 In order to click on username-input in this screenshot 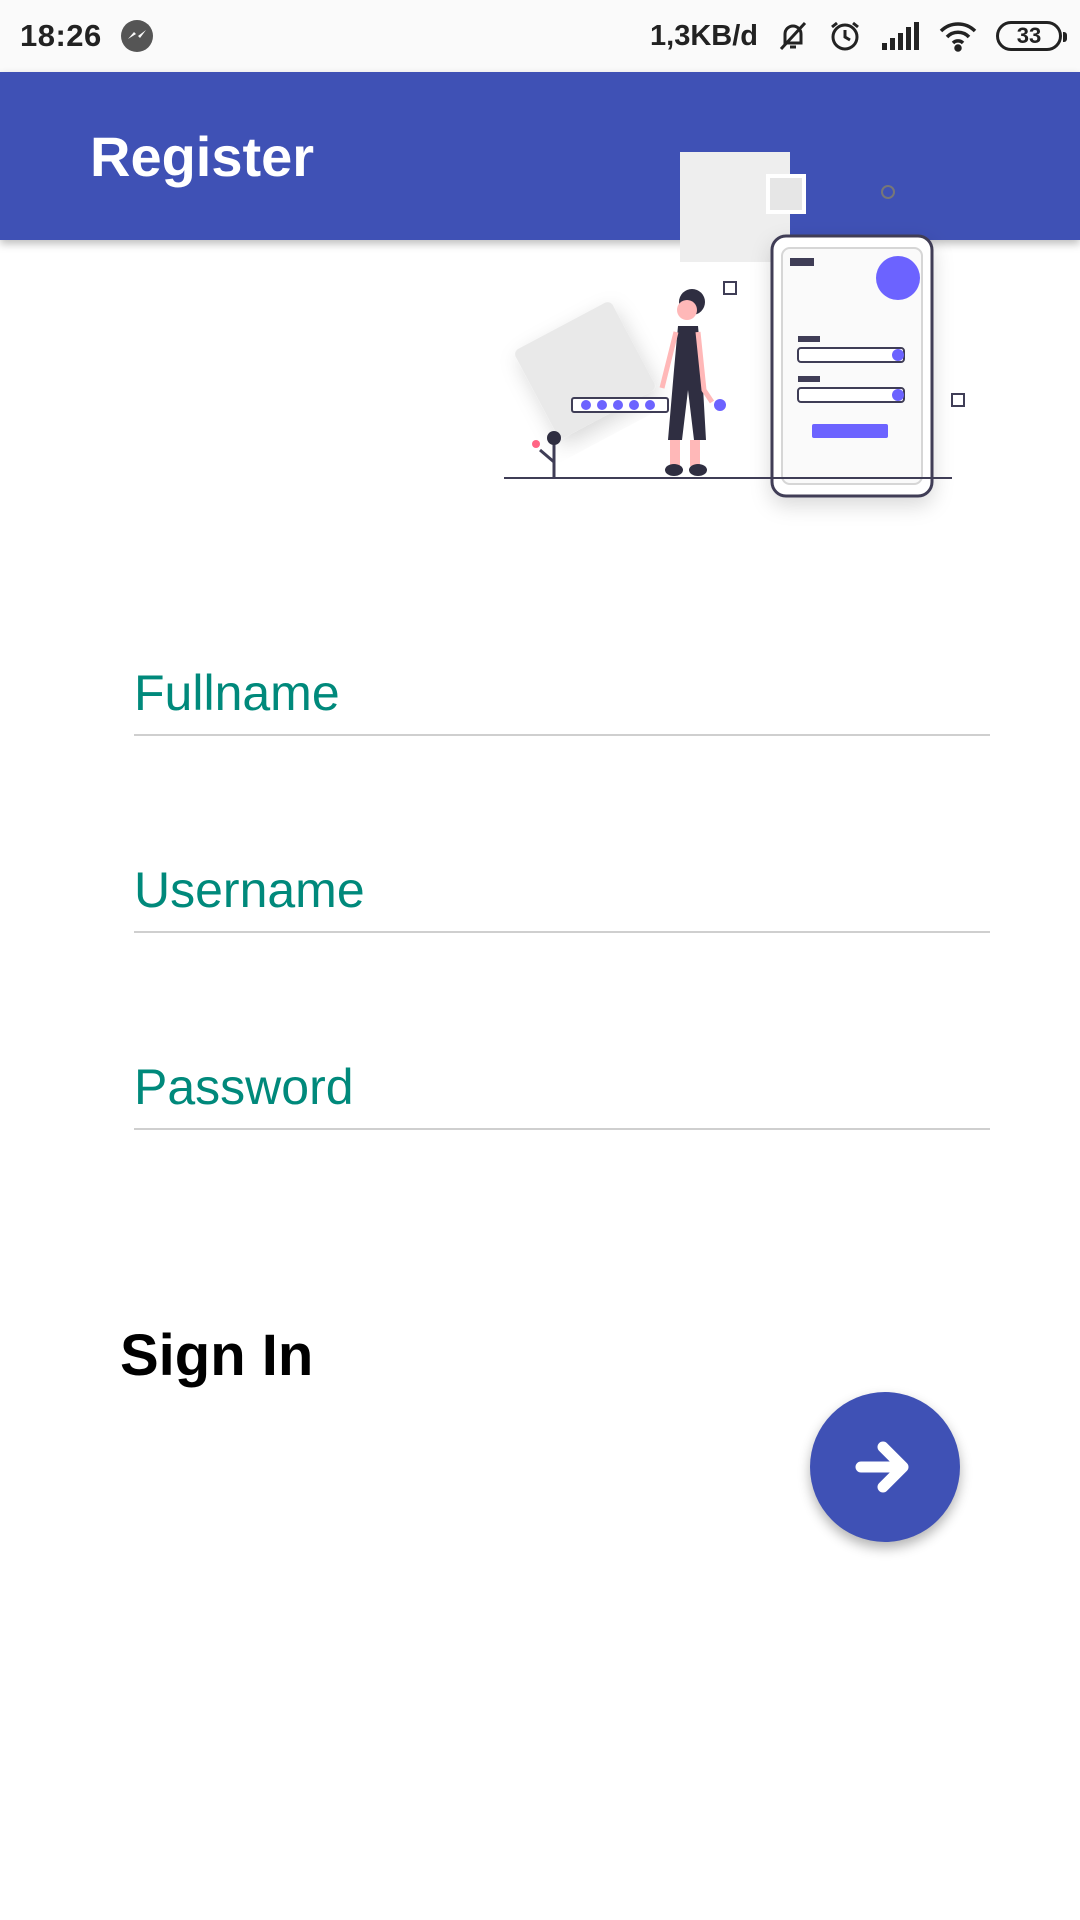, I will do `click(562, 891)`.